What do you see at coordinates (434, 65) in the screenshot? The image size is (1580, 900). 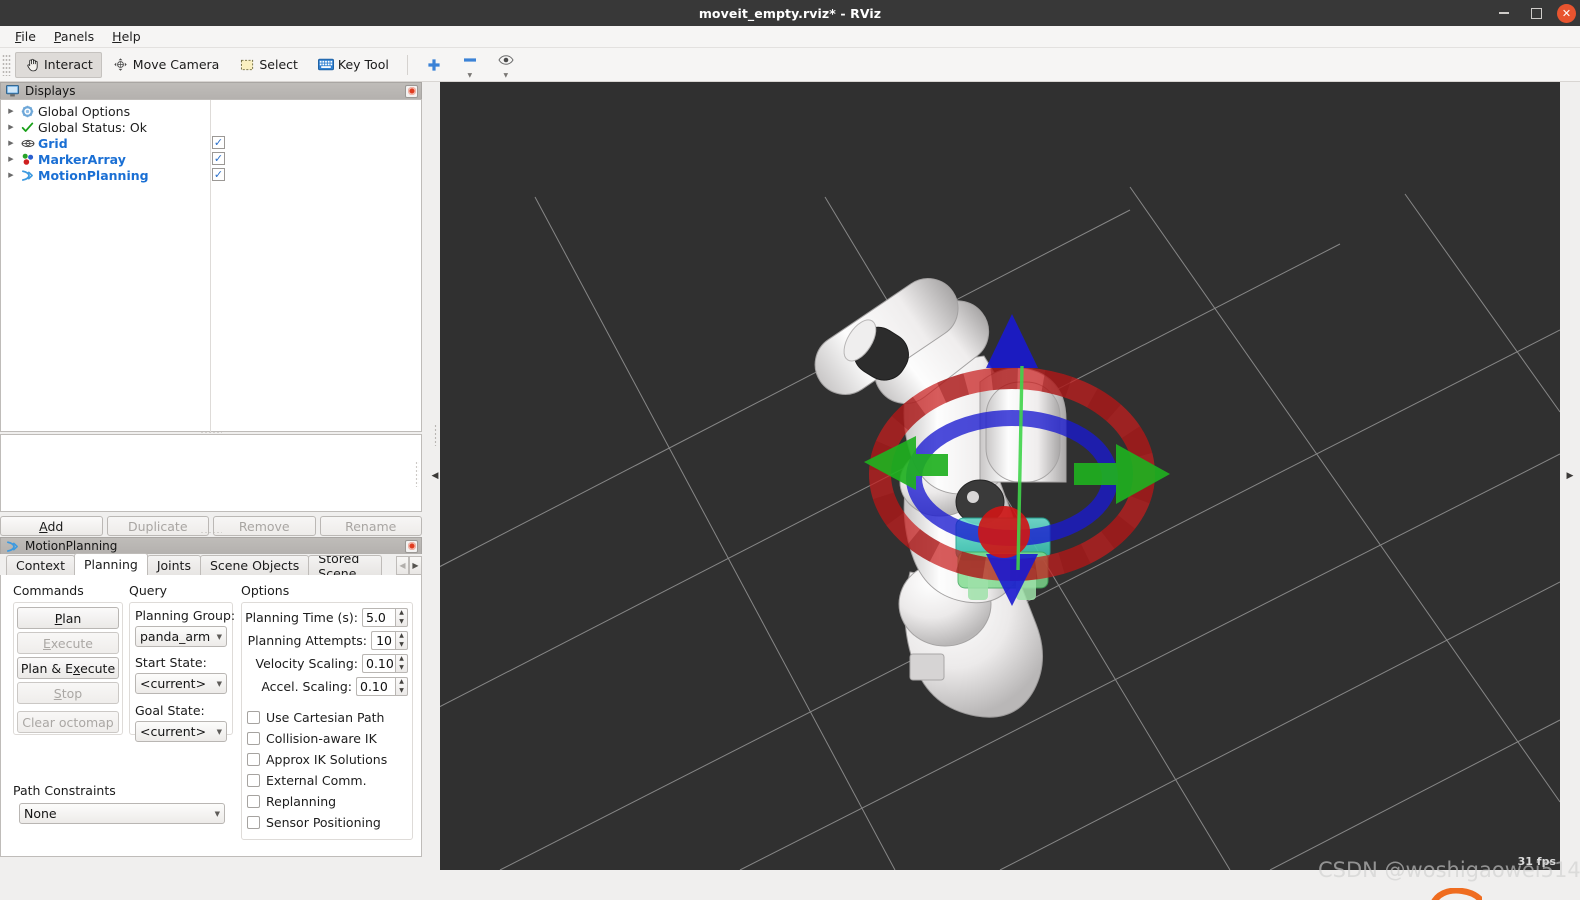 I see `zoom-in-button` at bounding box center [434, 65].